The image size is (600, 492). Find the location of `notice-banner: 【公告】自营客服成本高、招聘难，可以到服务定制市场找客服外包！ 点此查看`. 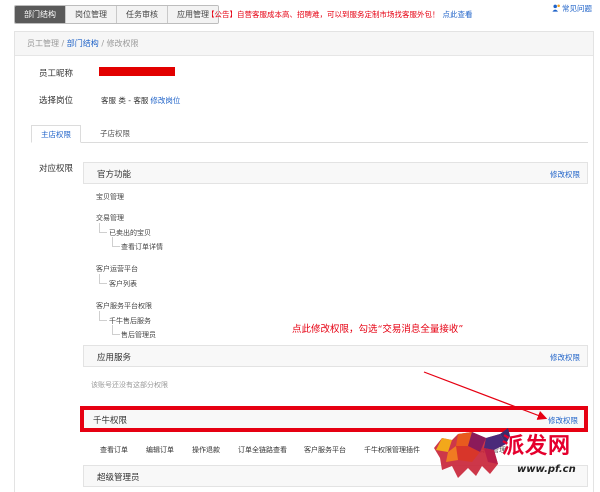

notice-banner: 【公告】自营客服成本高、招聘难，可以到服务定制市场找客服外包！ 点此查看 is located at coordinates (340, 14).